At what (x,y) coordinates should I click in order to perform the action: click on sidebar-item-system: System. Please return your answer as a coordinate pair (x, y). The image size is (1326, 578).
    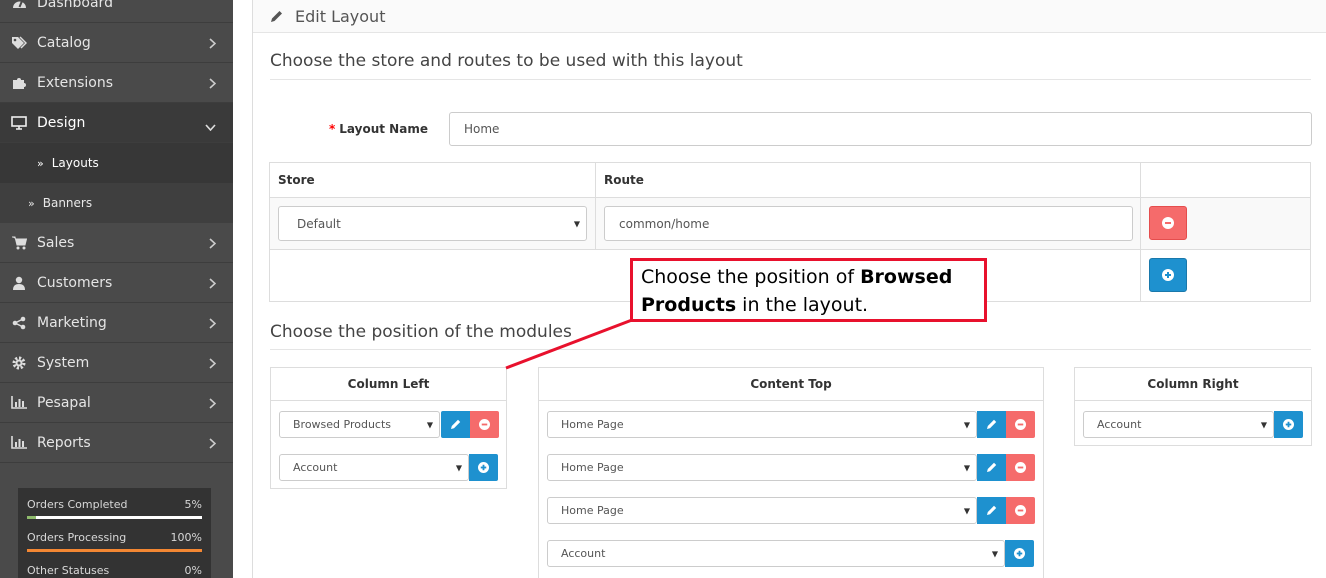
    Looking at the image, I should click on (116, 363).